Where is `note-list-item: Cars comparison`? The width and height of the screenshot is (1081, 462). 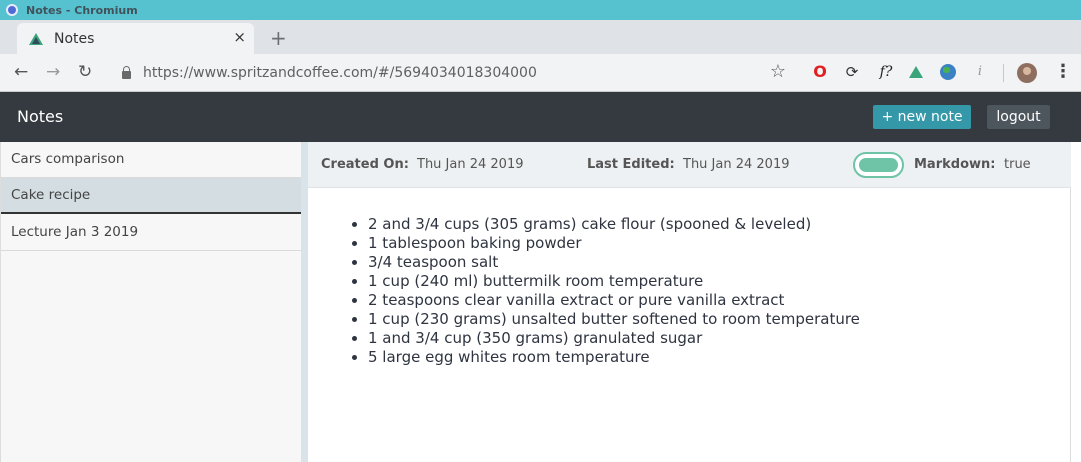 note-list-item: Cars comparison is located at coordinates (151, 160).